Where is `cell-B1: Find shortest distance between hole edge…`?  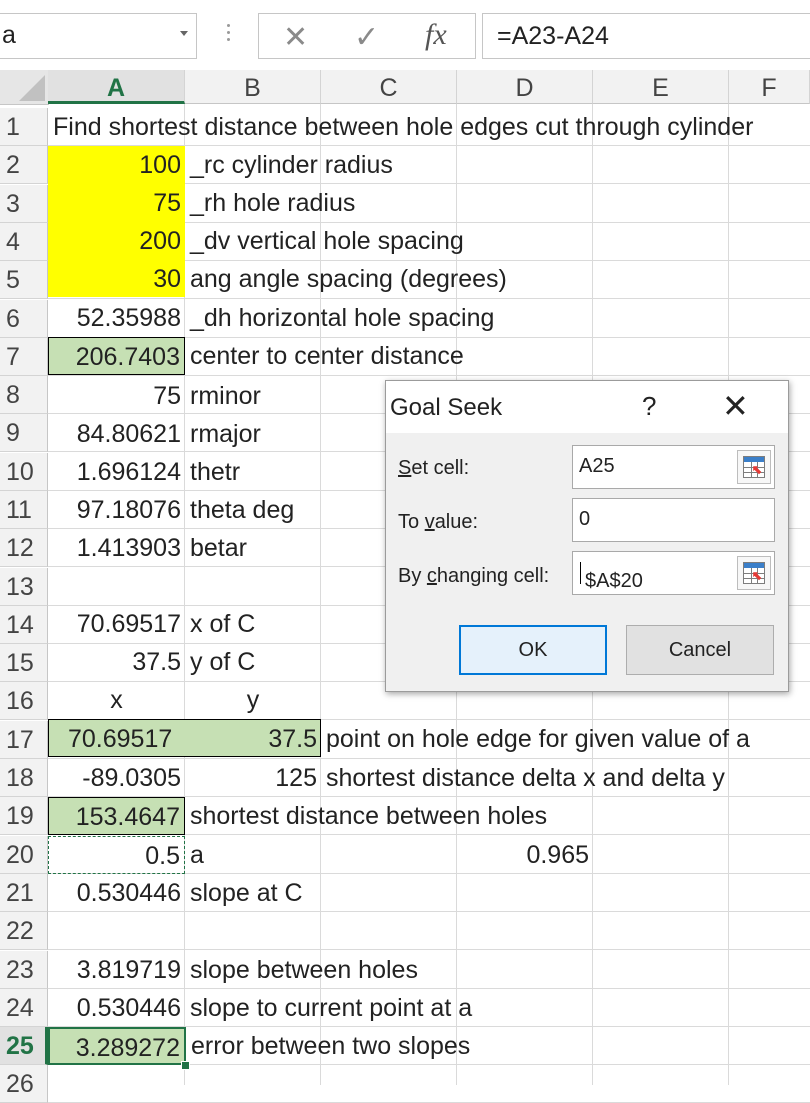
cell-B1: Find shortest distance between hole edge… is located at coordinates (429, 127).